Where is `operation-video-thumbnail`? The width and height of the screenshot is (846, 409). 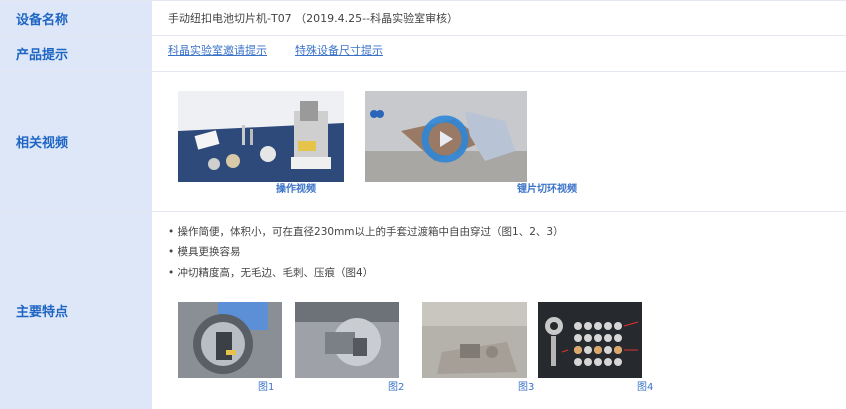
operation-video-thumbnail is located at coordinates (261, 136).